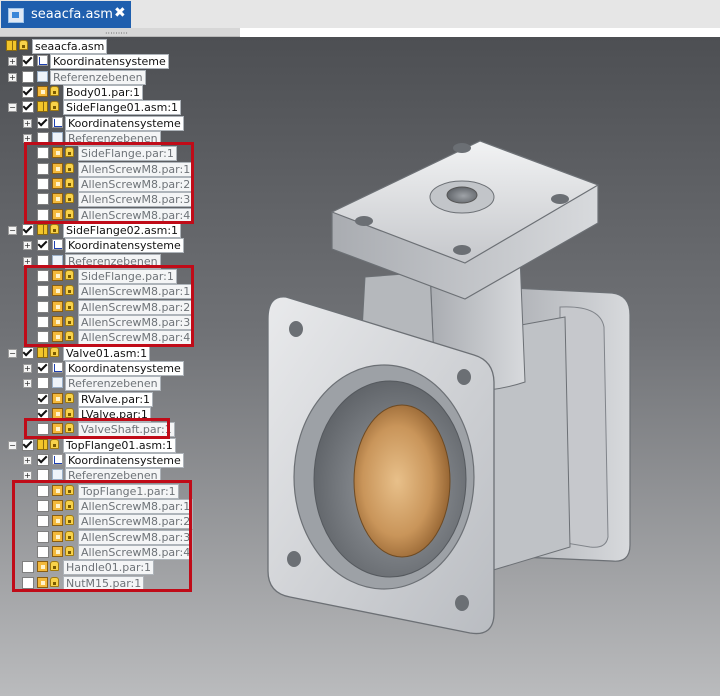  What do you see at coordinates (402, 481) in the screenshot?
I see `valve-ball-bronze-shape` at bounding box center [402, 481].